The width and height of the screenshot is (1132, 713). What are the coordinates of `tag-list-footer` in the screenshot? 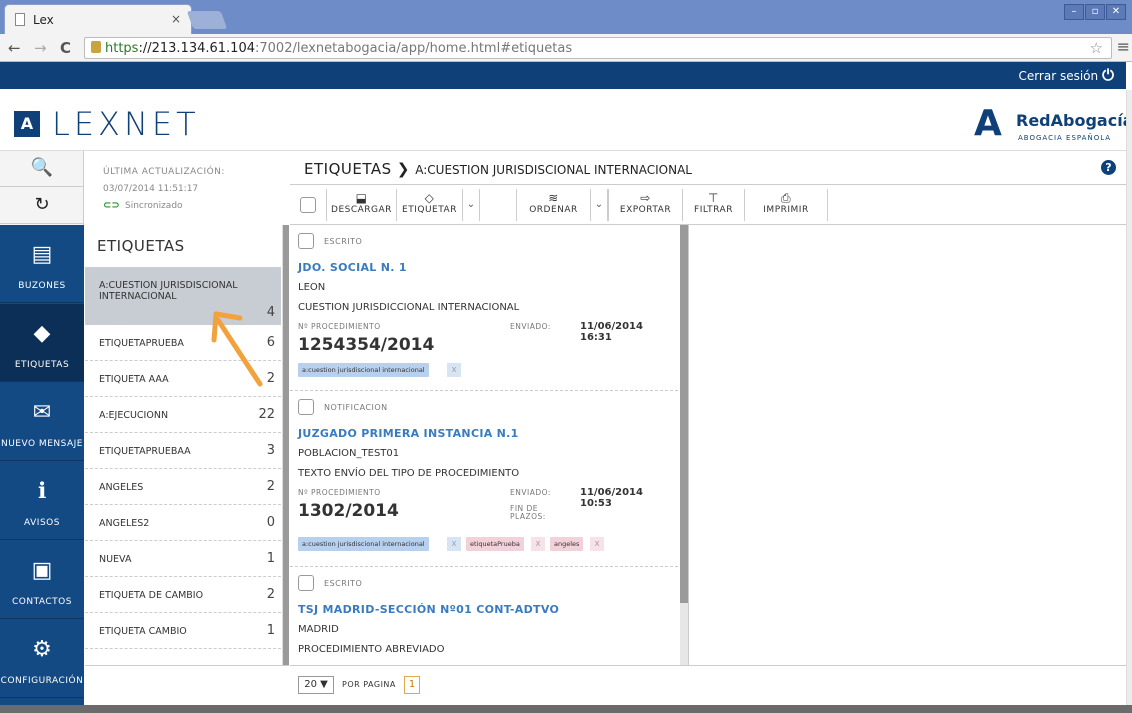 It's located at (187, 685).